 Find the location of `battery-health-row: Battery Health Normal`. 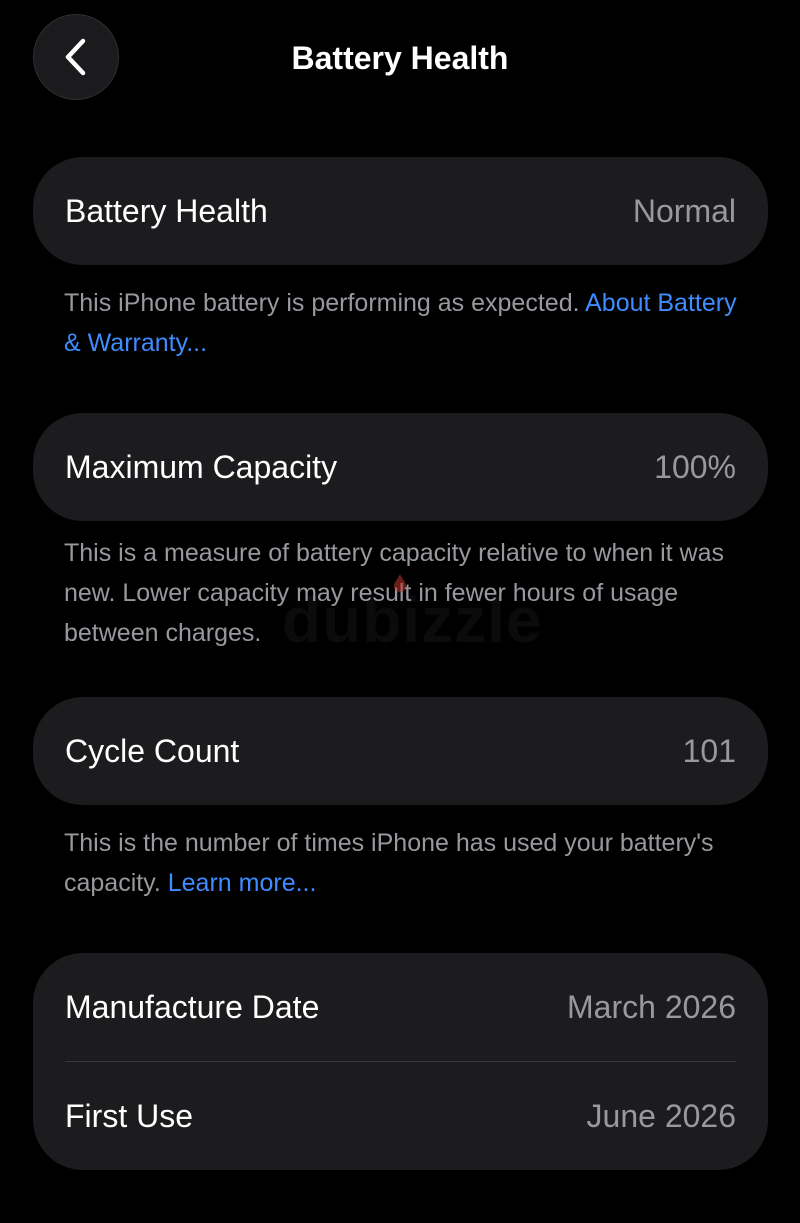

battery-health-row: Battery Health Normal is located at coordinates (400, 211).